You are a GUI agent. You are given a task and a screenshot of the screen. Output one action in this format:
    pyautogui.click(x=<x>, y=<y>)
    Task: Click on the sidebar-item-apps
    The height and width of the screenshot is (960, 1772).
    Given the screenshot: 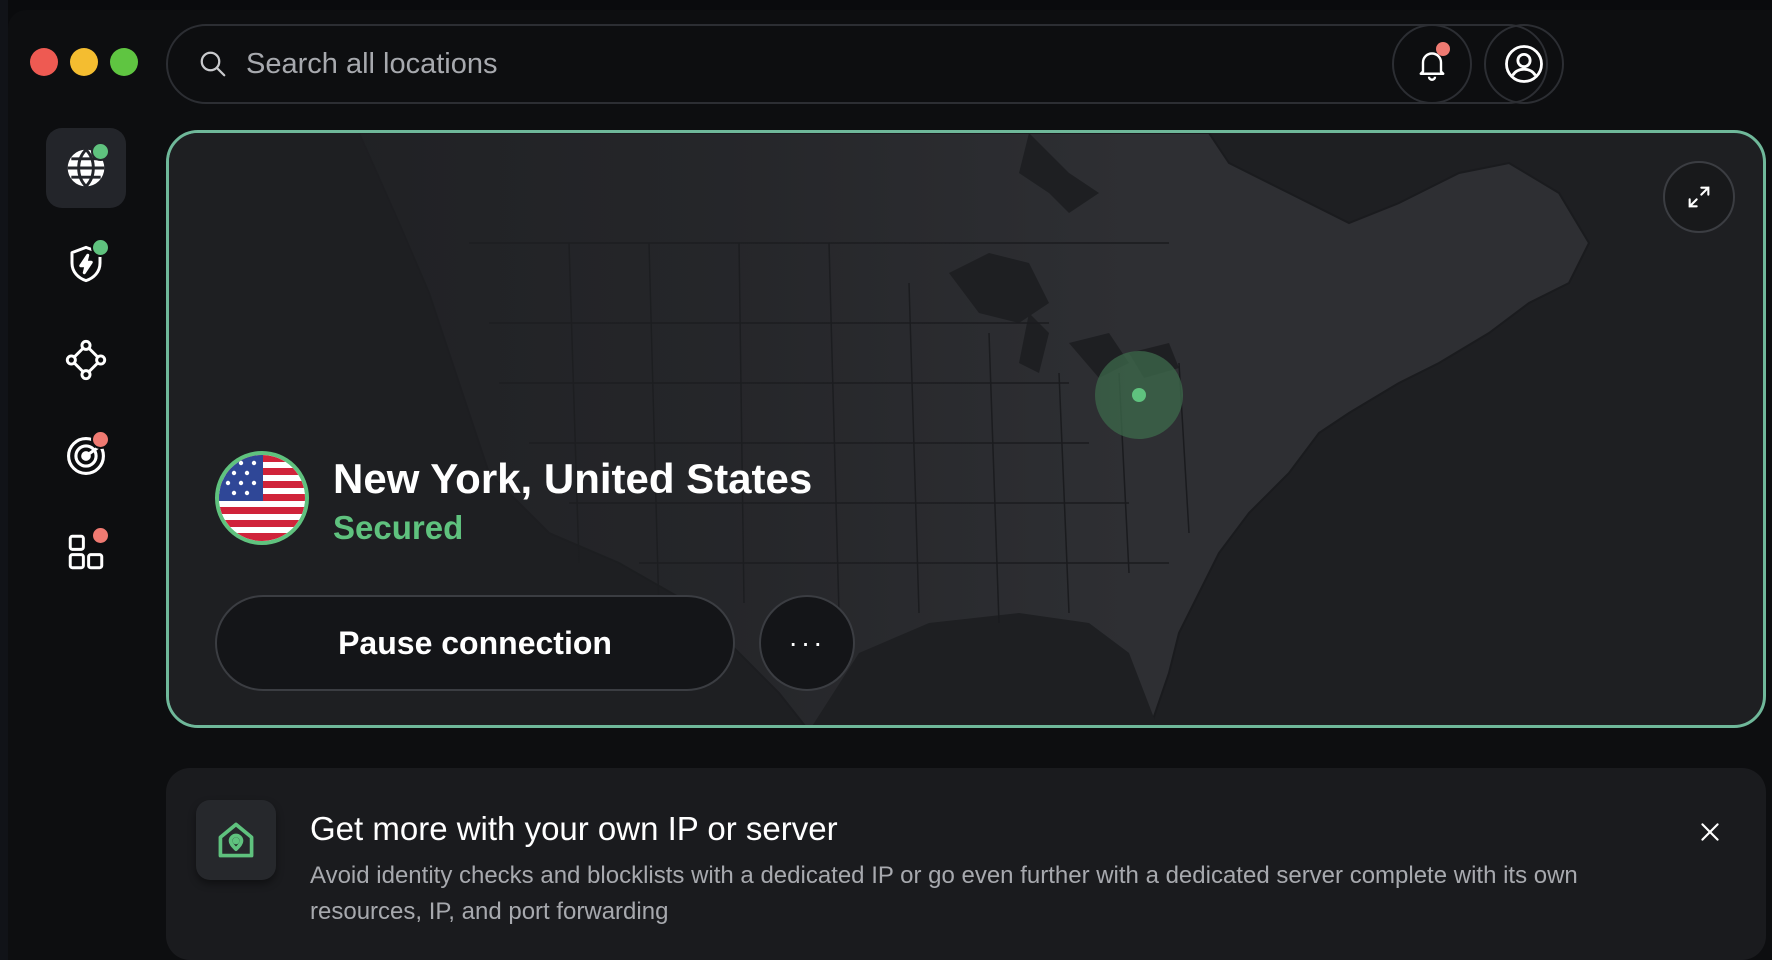 What is the action you would take?
    pyautogui.click(x=86, y=552)
    